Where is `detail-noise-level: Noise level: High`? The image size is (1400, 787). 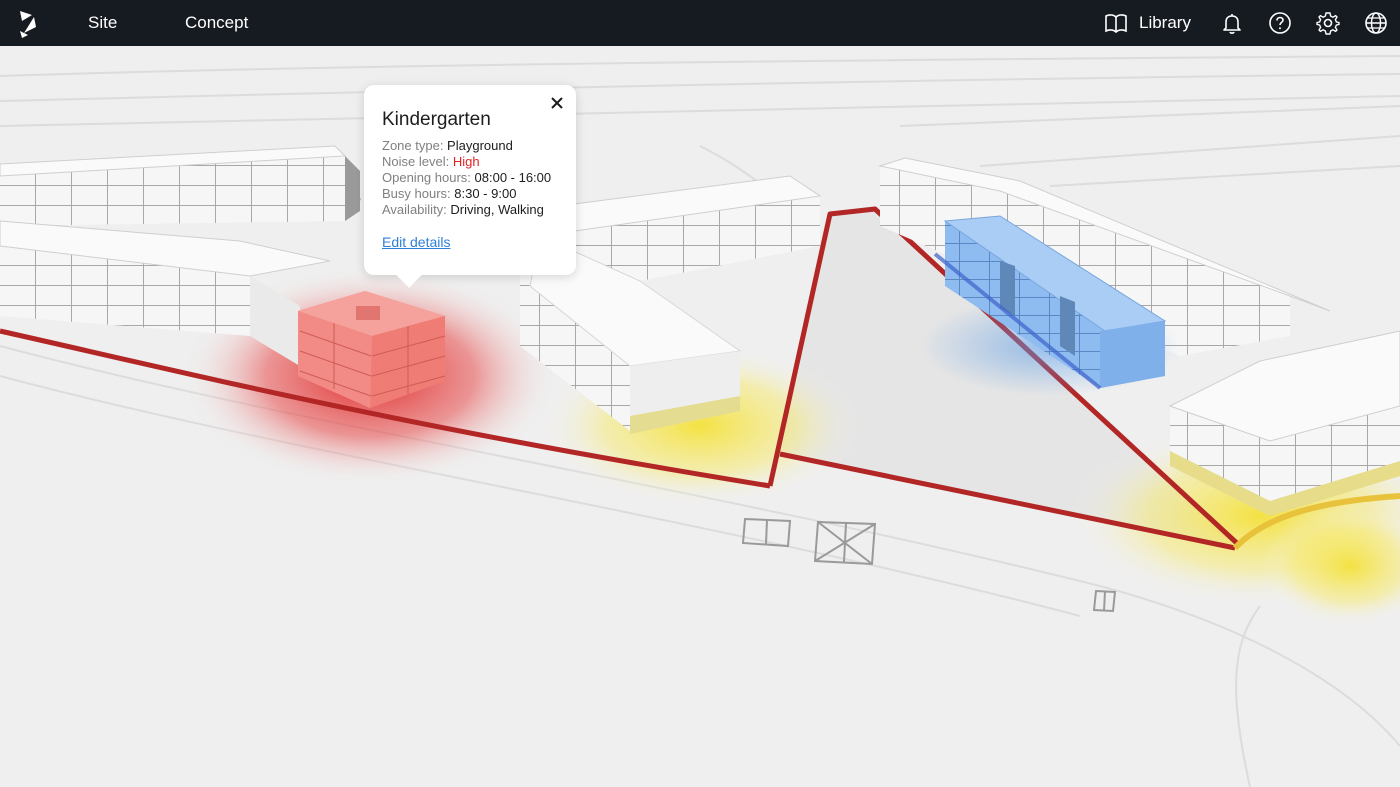
detail-noise-level: Noise level: High is located at coordinates (466, 162).